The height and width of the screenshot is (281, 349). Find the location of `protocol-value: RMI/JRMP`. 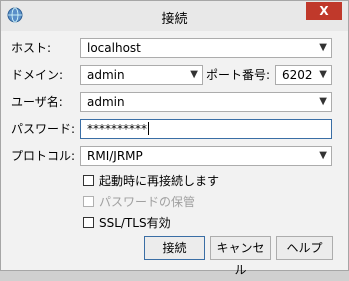

protocol-value: RMI/JRMP is located at coordinates (115, 156).